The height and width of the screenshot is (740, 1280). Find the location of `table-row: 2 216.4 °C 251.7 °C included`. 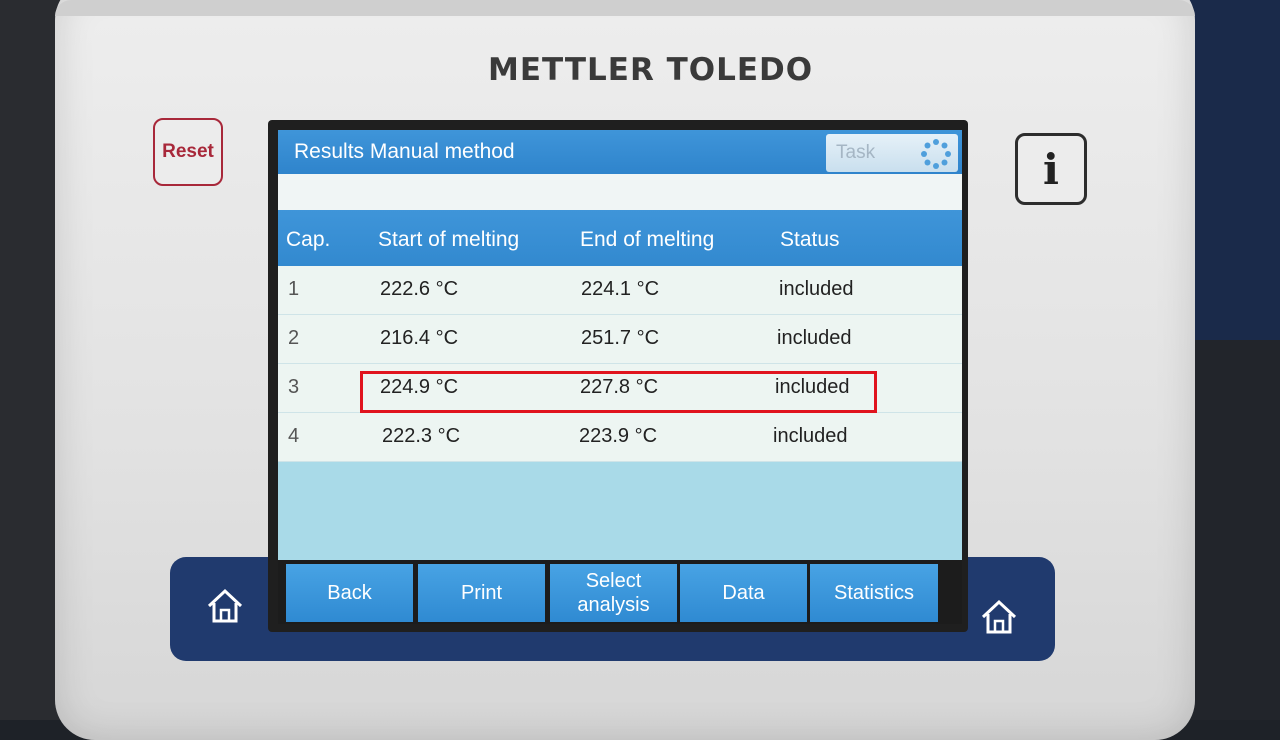

table-row: 2 216.4 °C 251.7 °C included is located at coordinates (620, 339).